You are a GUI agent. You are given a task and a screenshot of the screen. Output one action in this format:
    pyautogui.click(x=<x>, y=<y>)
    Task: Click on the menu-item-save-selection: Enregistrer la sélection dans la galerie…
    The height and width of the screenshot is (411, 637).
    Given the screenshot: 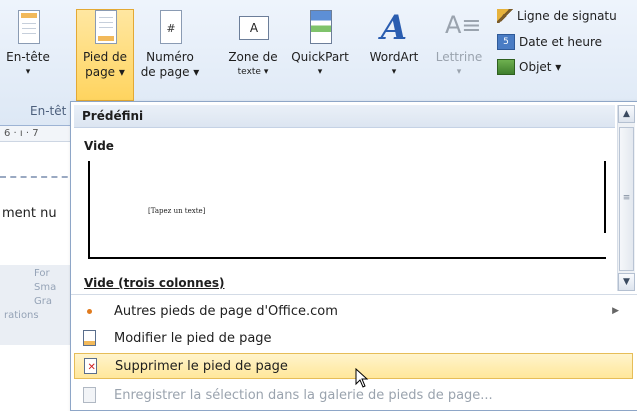 What is the action you would take?
    pyautogui.click(x=353, y=395)
    